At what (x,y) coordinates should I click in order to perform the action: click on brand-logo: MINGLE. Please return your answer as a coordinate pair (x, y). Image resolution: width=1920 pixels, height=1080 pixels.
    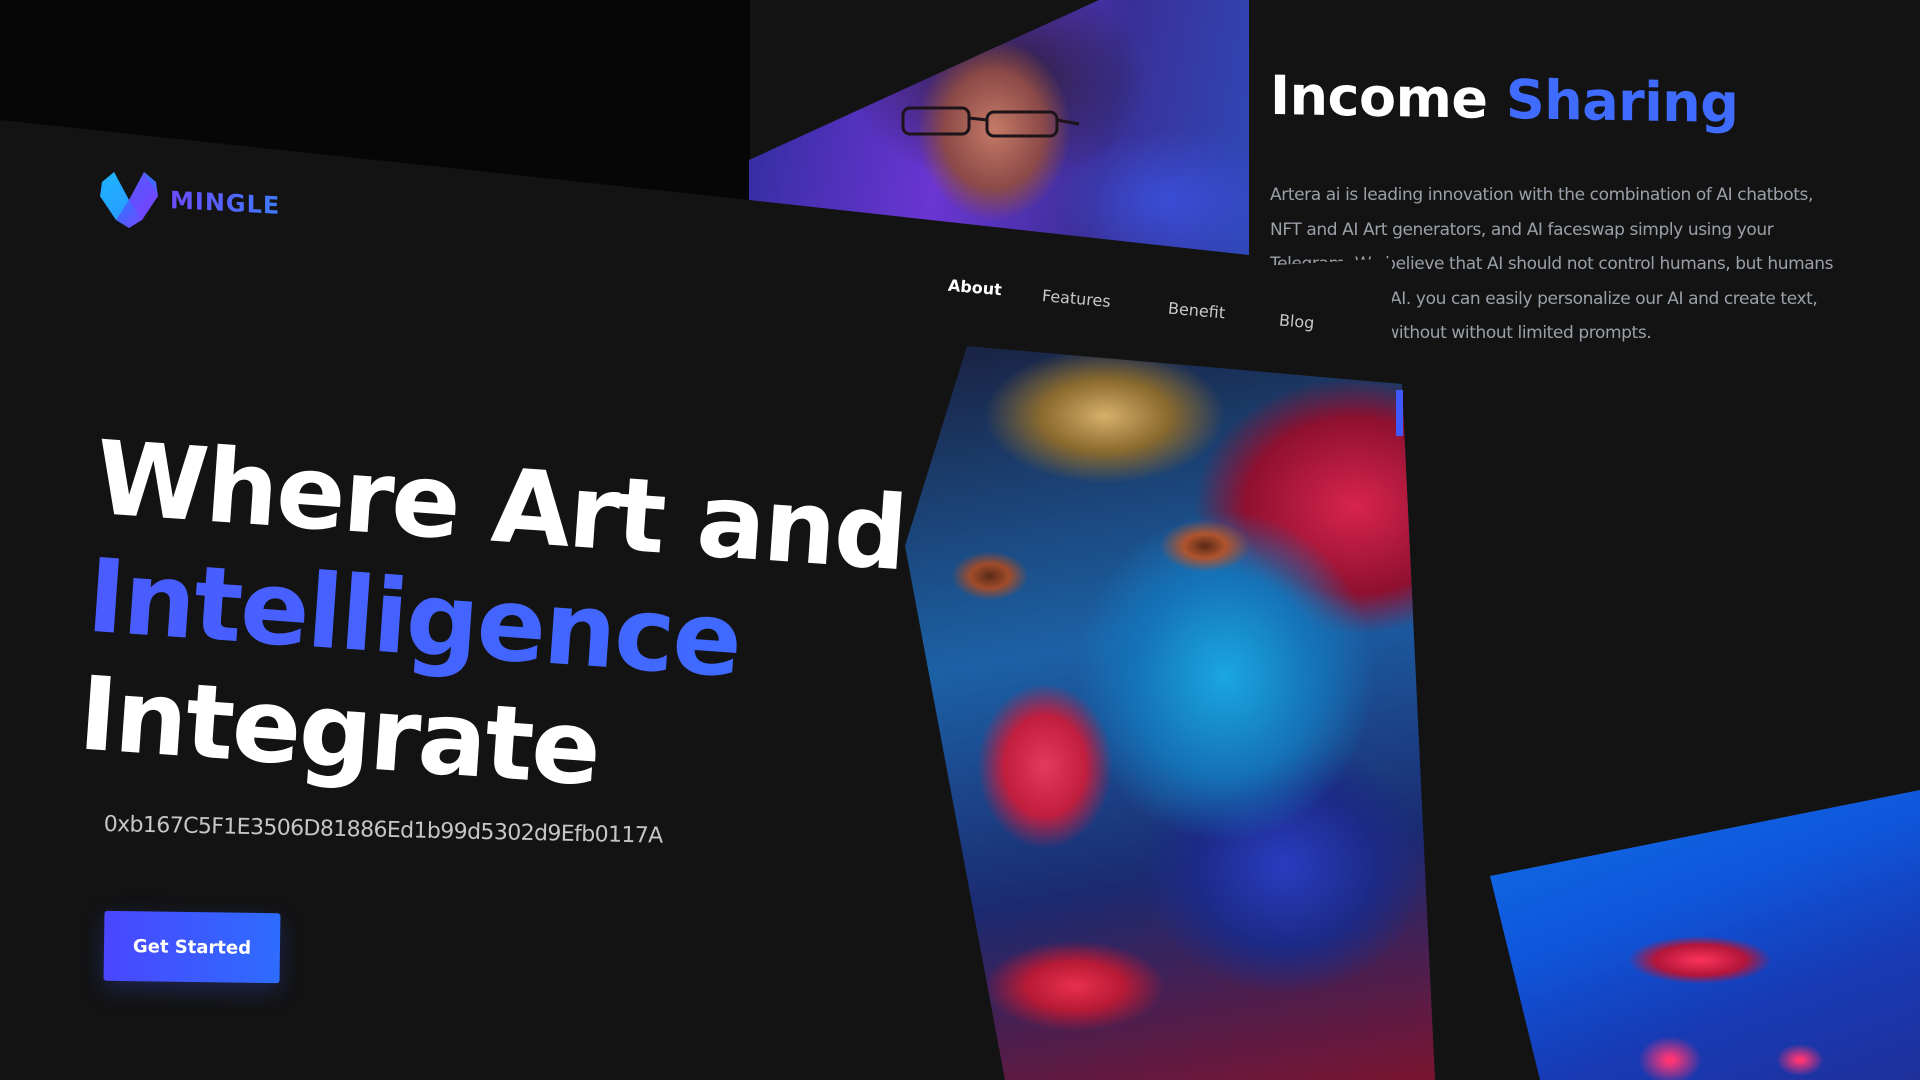
    Looking at the image, I should click on (189, 200).